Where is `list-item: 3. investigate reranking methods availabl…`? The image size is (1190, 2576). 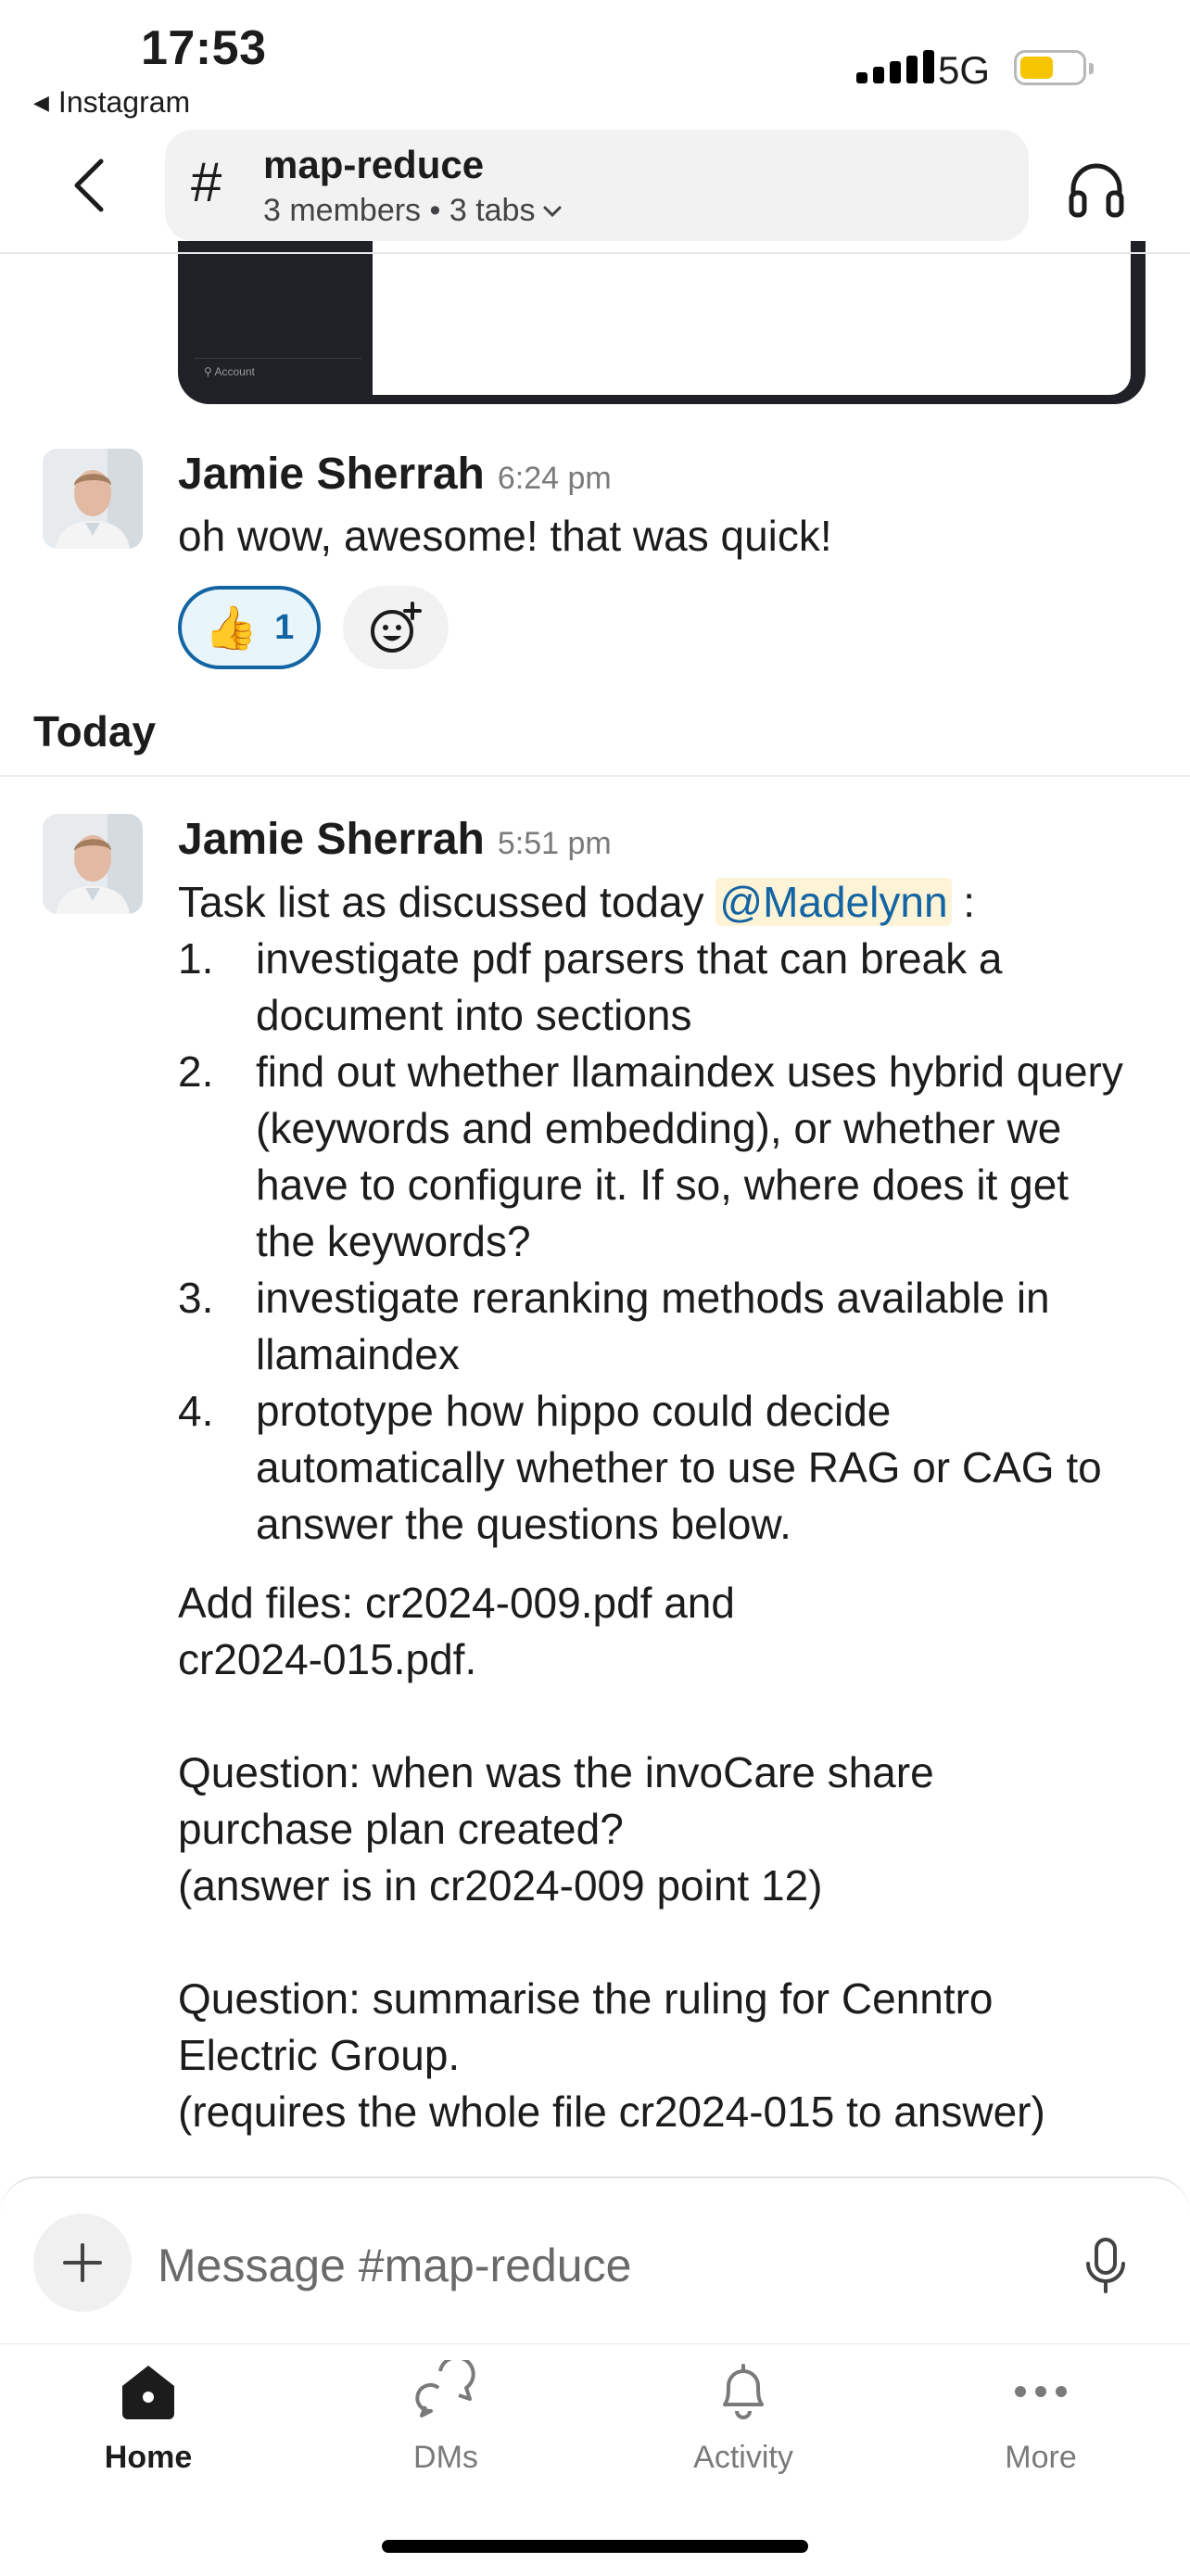
list-item: 3. investigate reranking methods availabl… is located at coordinates (669, 1326).